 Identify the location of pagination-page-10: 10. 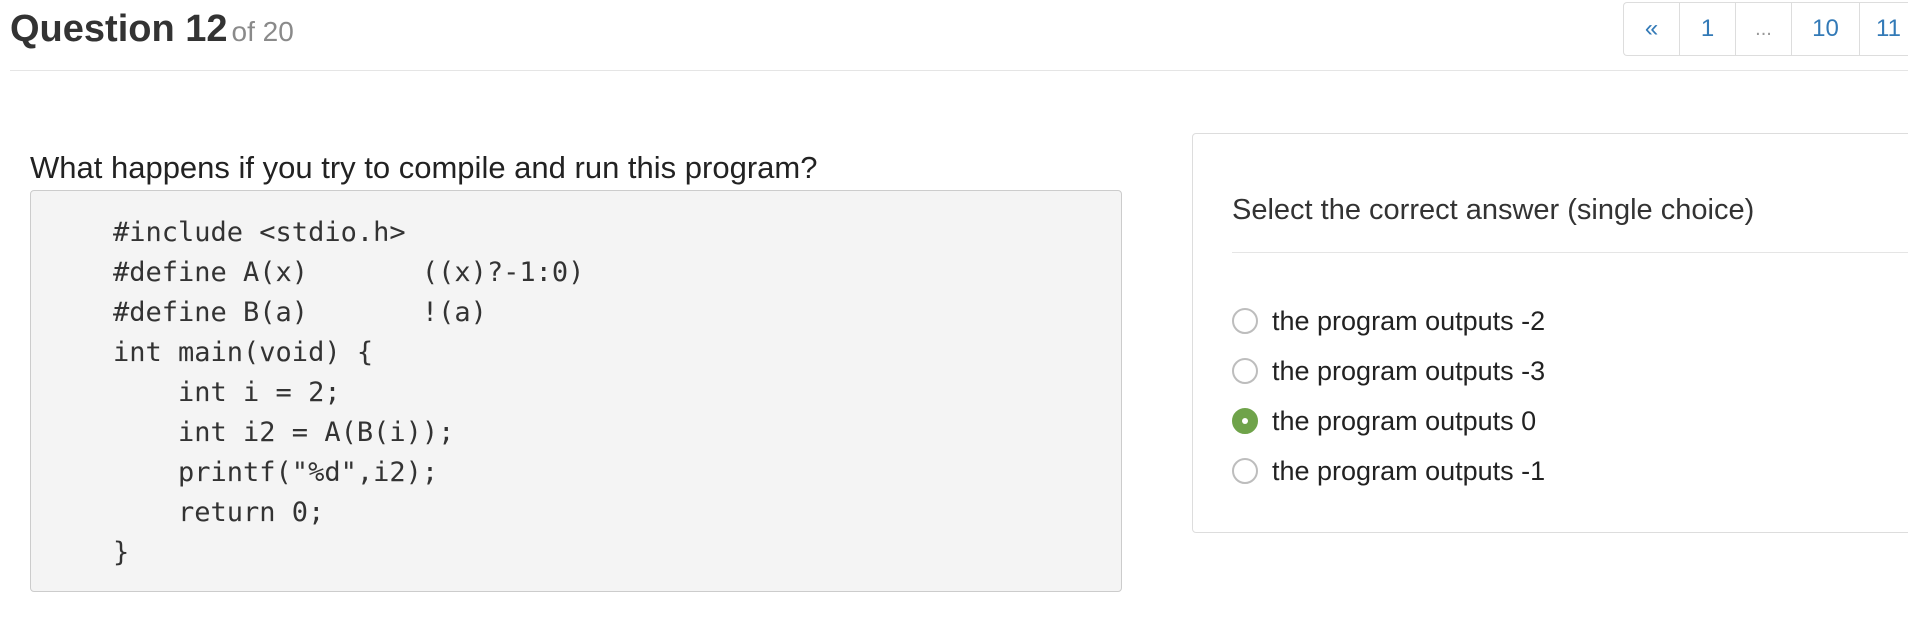
(1826, 29).